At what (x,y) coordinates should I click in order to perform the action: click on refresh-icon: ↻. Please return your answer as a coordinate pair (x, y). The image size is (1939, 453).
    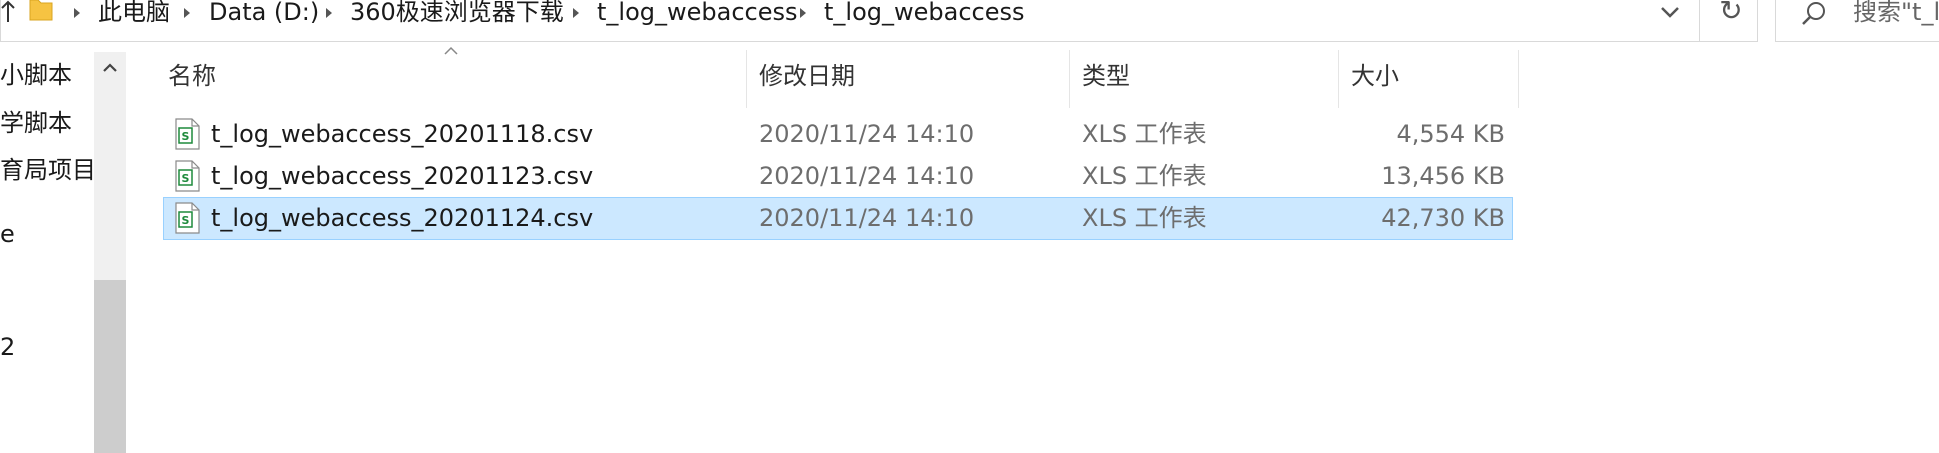
    Looking at the image, I should click on (1731, 13).